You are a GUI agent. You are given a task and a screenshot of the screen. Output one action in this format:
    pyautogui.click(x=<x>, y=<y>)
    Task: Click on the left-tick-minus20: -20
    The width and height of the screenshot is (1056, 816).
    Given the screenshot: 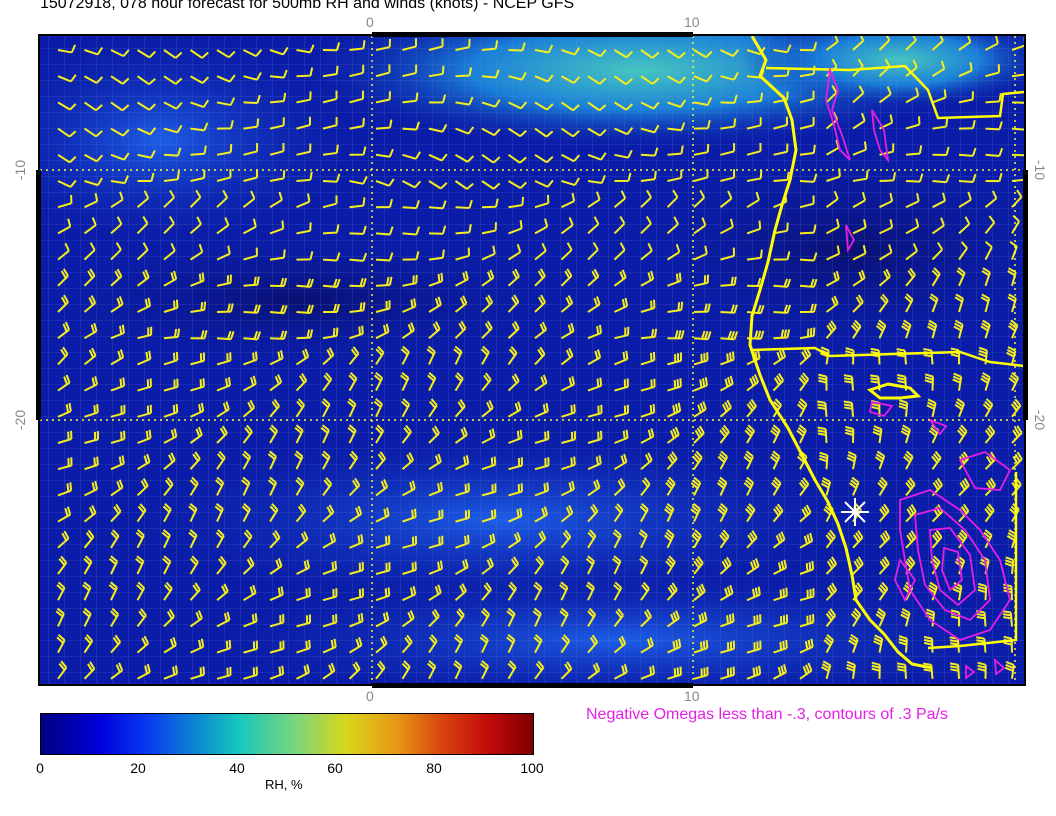 What is the action you would take?
    pyautogui.click(x=20, y=420)
    